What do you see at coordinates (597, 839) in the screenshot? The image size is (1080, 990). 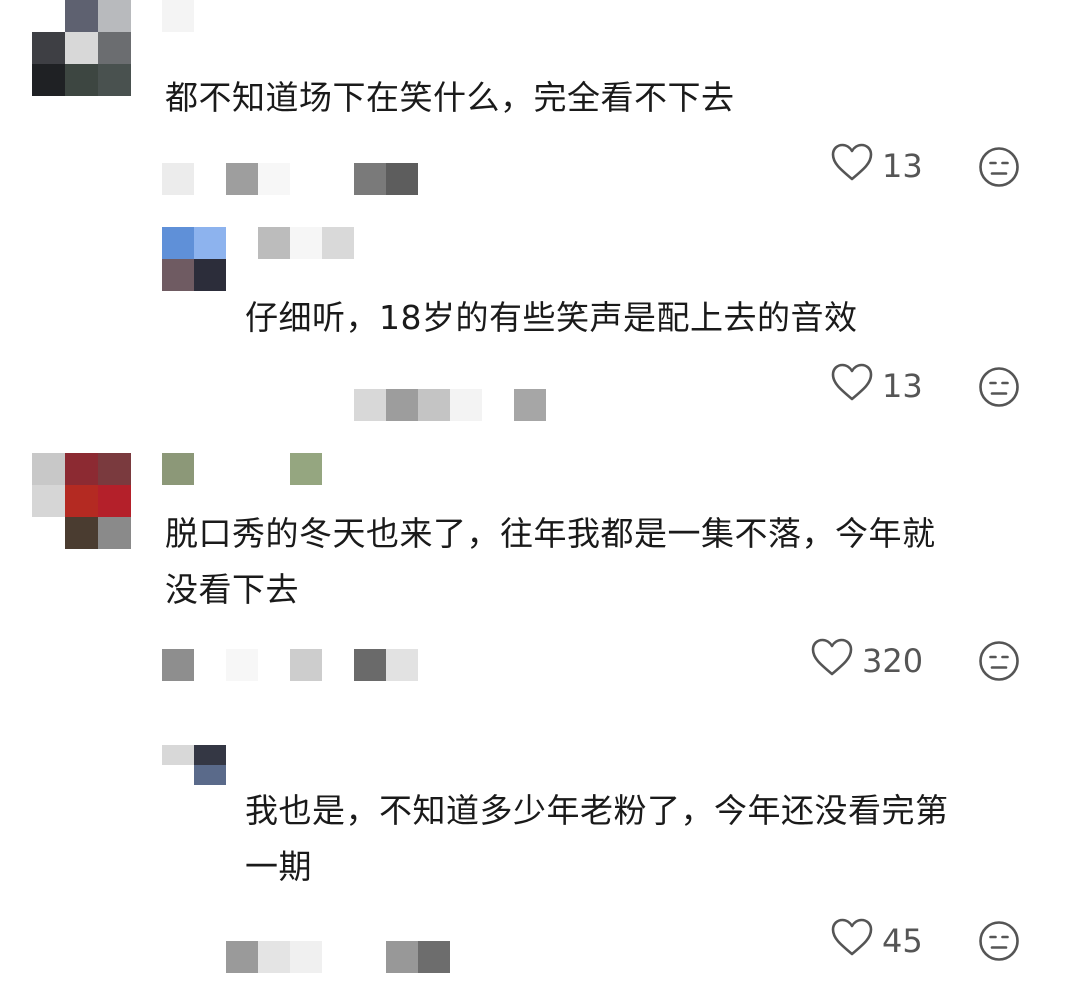 I see `reply-text: 我也是，不知道多少年老粉了，今年还没看完第 一期` at bounding box center [597, 839].